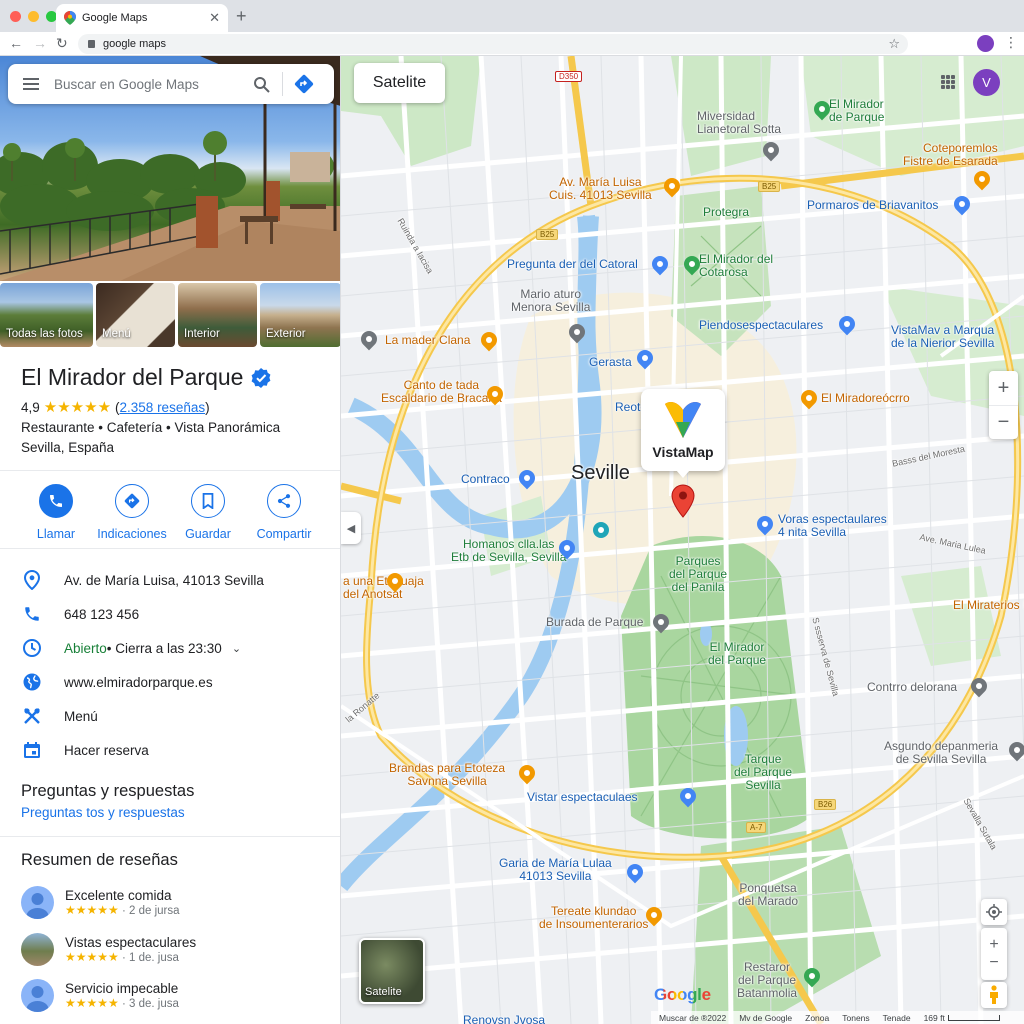 The image size is (1024, 1024). What do you see at coordinates (986, 82) in the screenshot?
I see `user-avatar: V` at bounding box center [986, 82].